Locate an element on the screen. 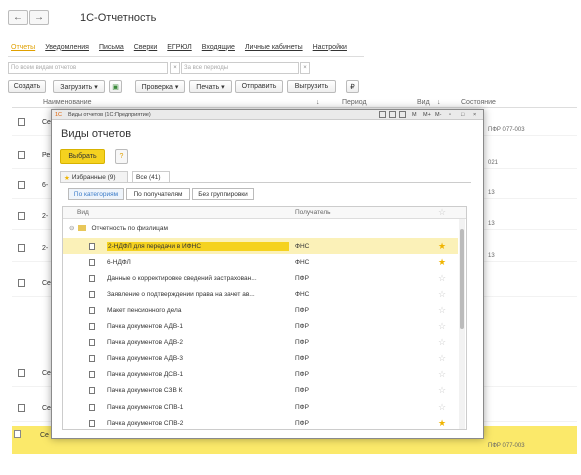  dialog-heading: Виды отчетов is located at coordinates (96, 134).